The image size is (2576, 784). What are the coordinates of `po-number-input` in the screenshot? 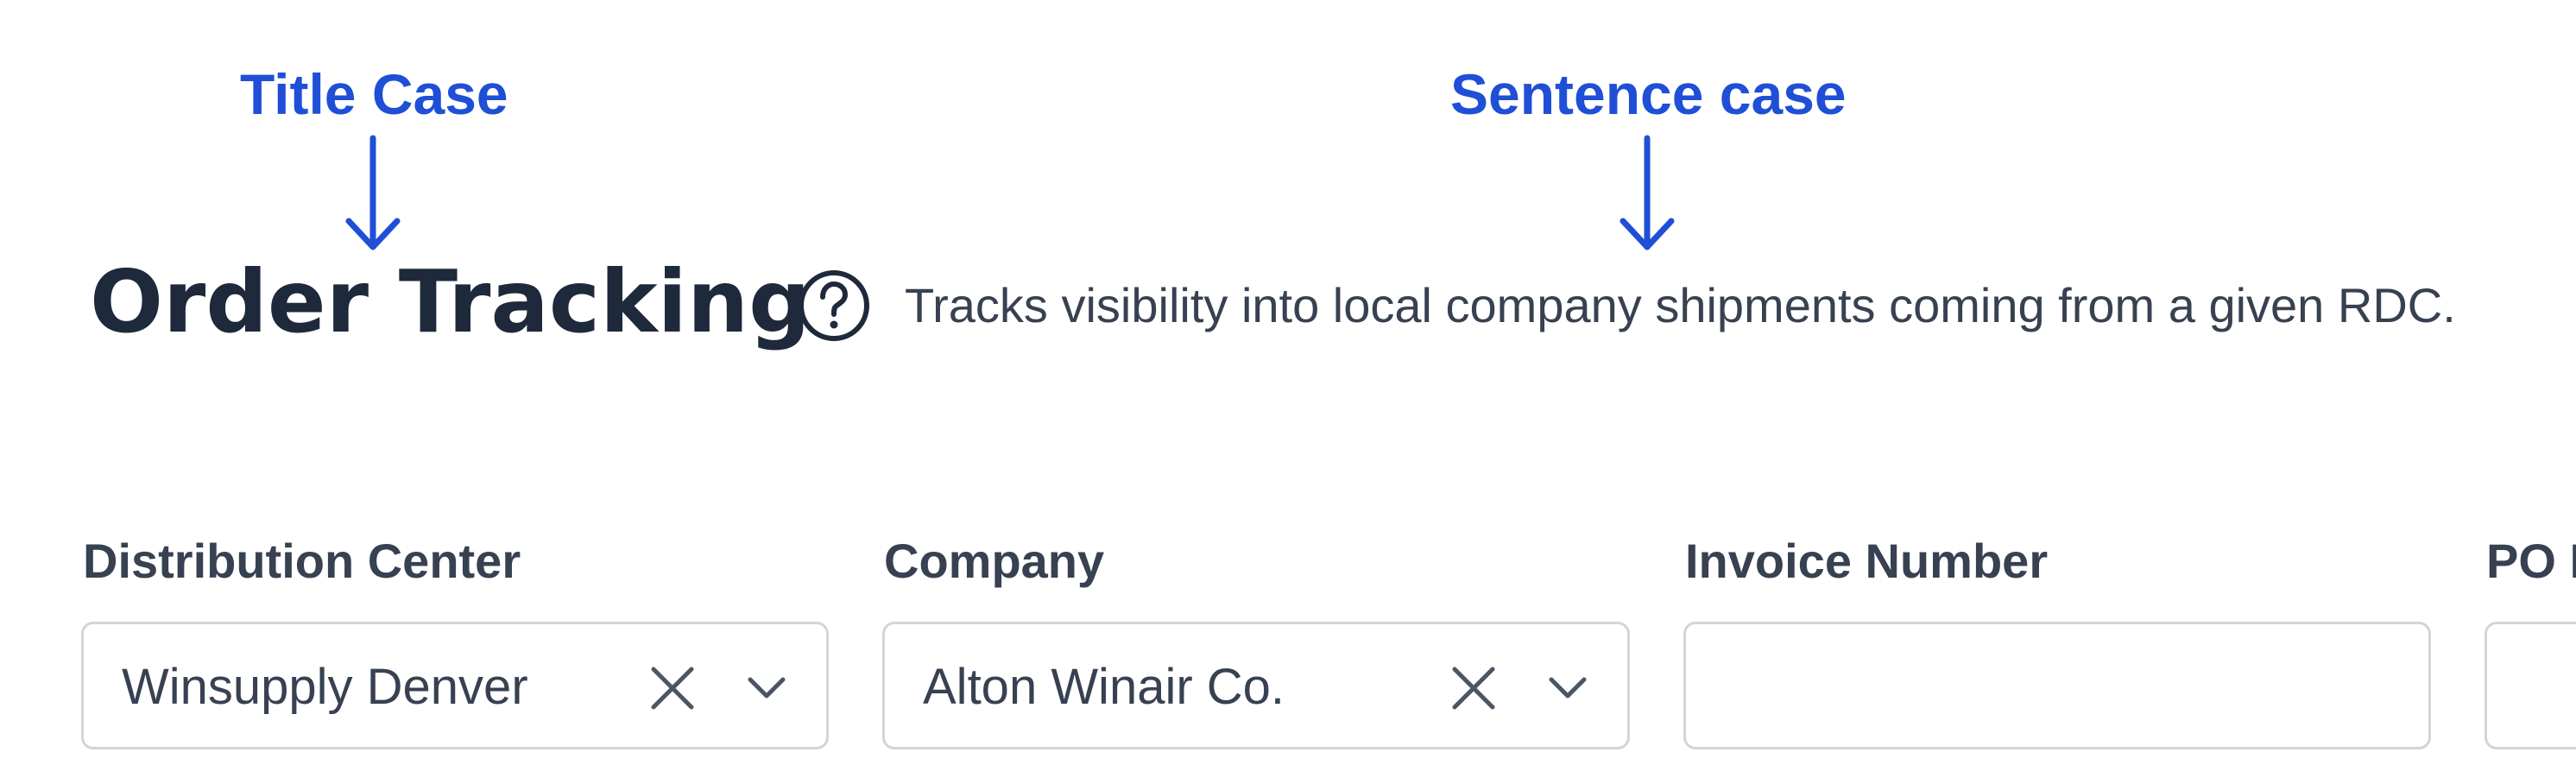 It's located at (2530, 686).